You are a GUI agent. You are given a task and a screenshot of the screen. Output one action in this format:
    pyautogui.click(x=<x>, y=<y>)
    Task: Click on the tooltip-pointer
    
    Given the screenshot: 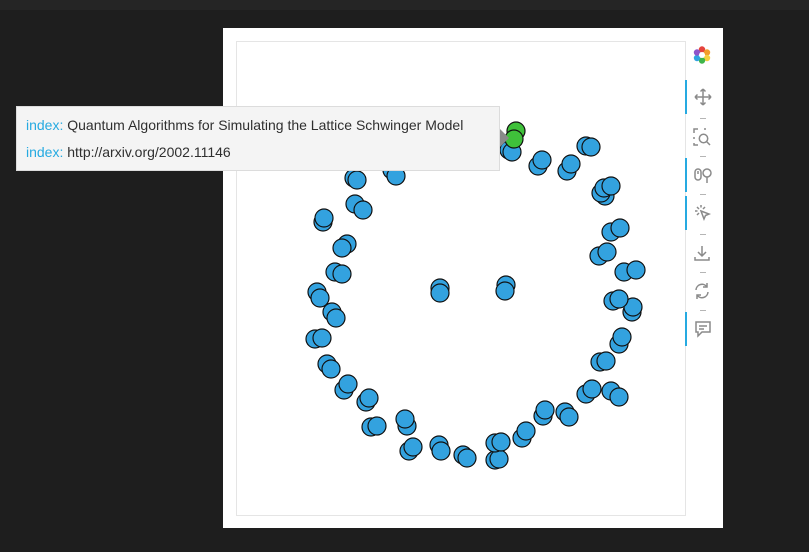 What is the action you would take?
    pyautogui.click(x=504, y=138)
    